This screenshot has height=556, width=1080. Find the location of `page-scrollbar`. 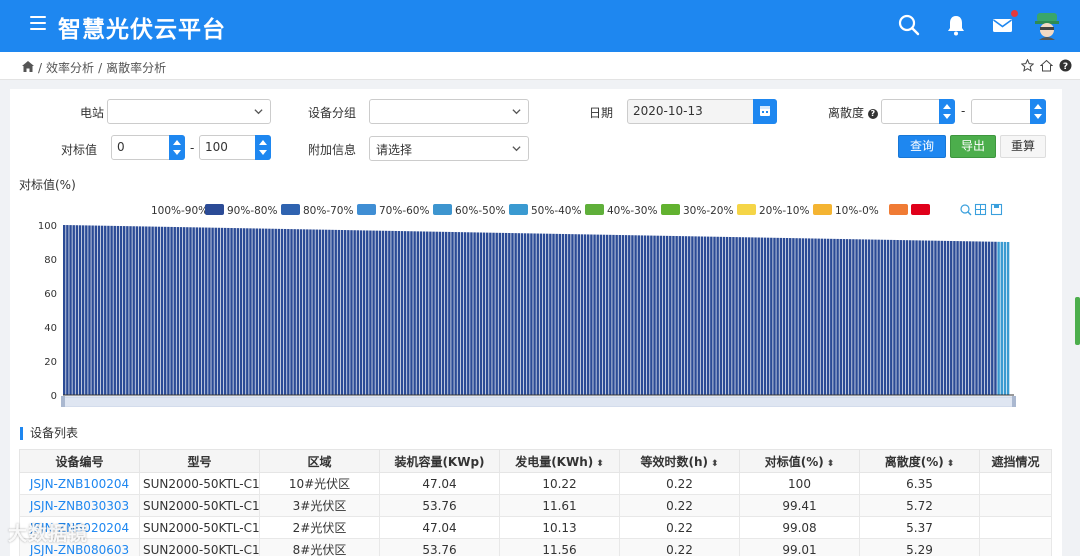

page-scrollbar is located at coordinates (1077, 321).